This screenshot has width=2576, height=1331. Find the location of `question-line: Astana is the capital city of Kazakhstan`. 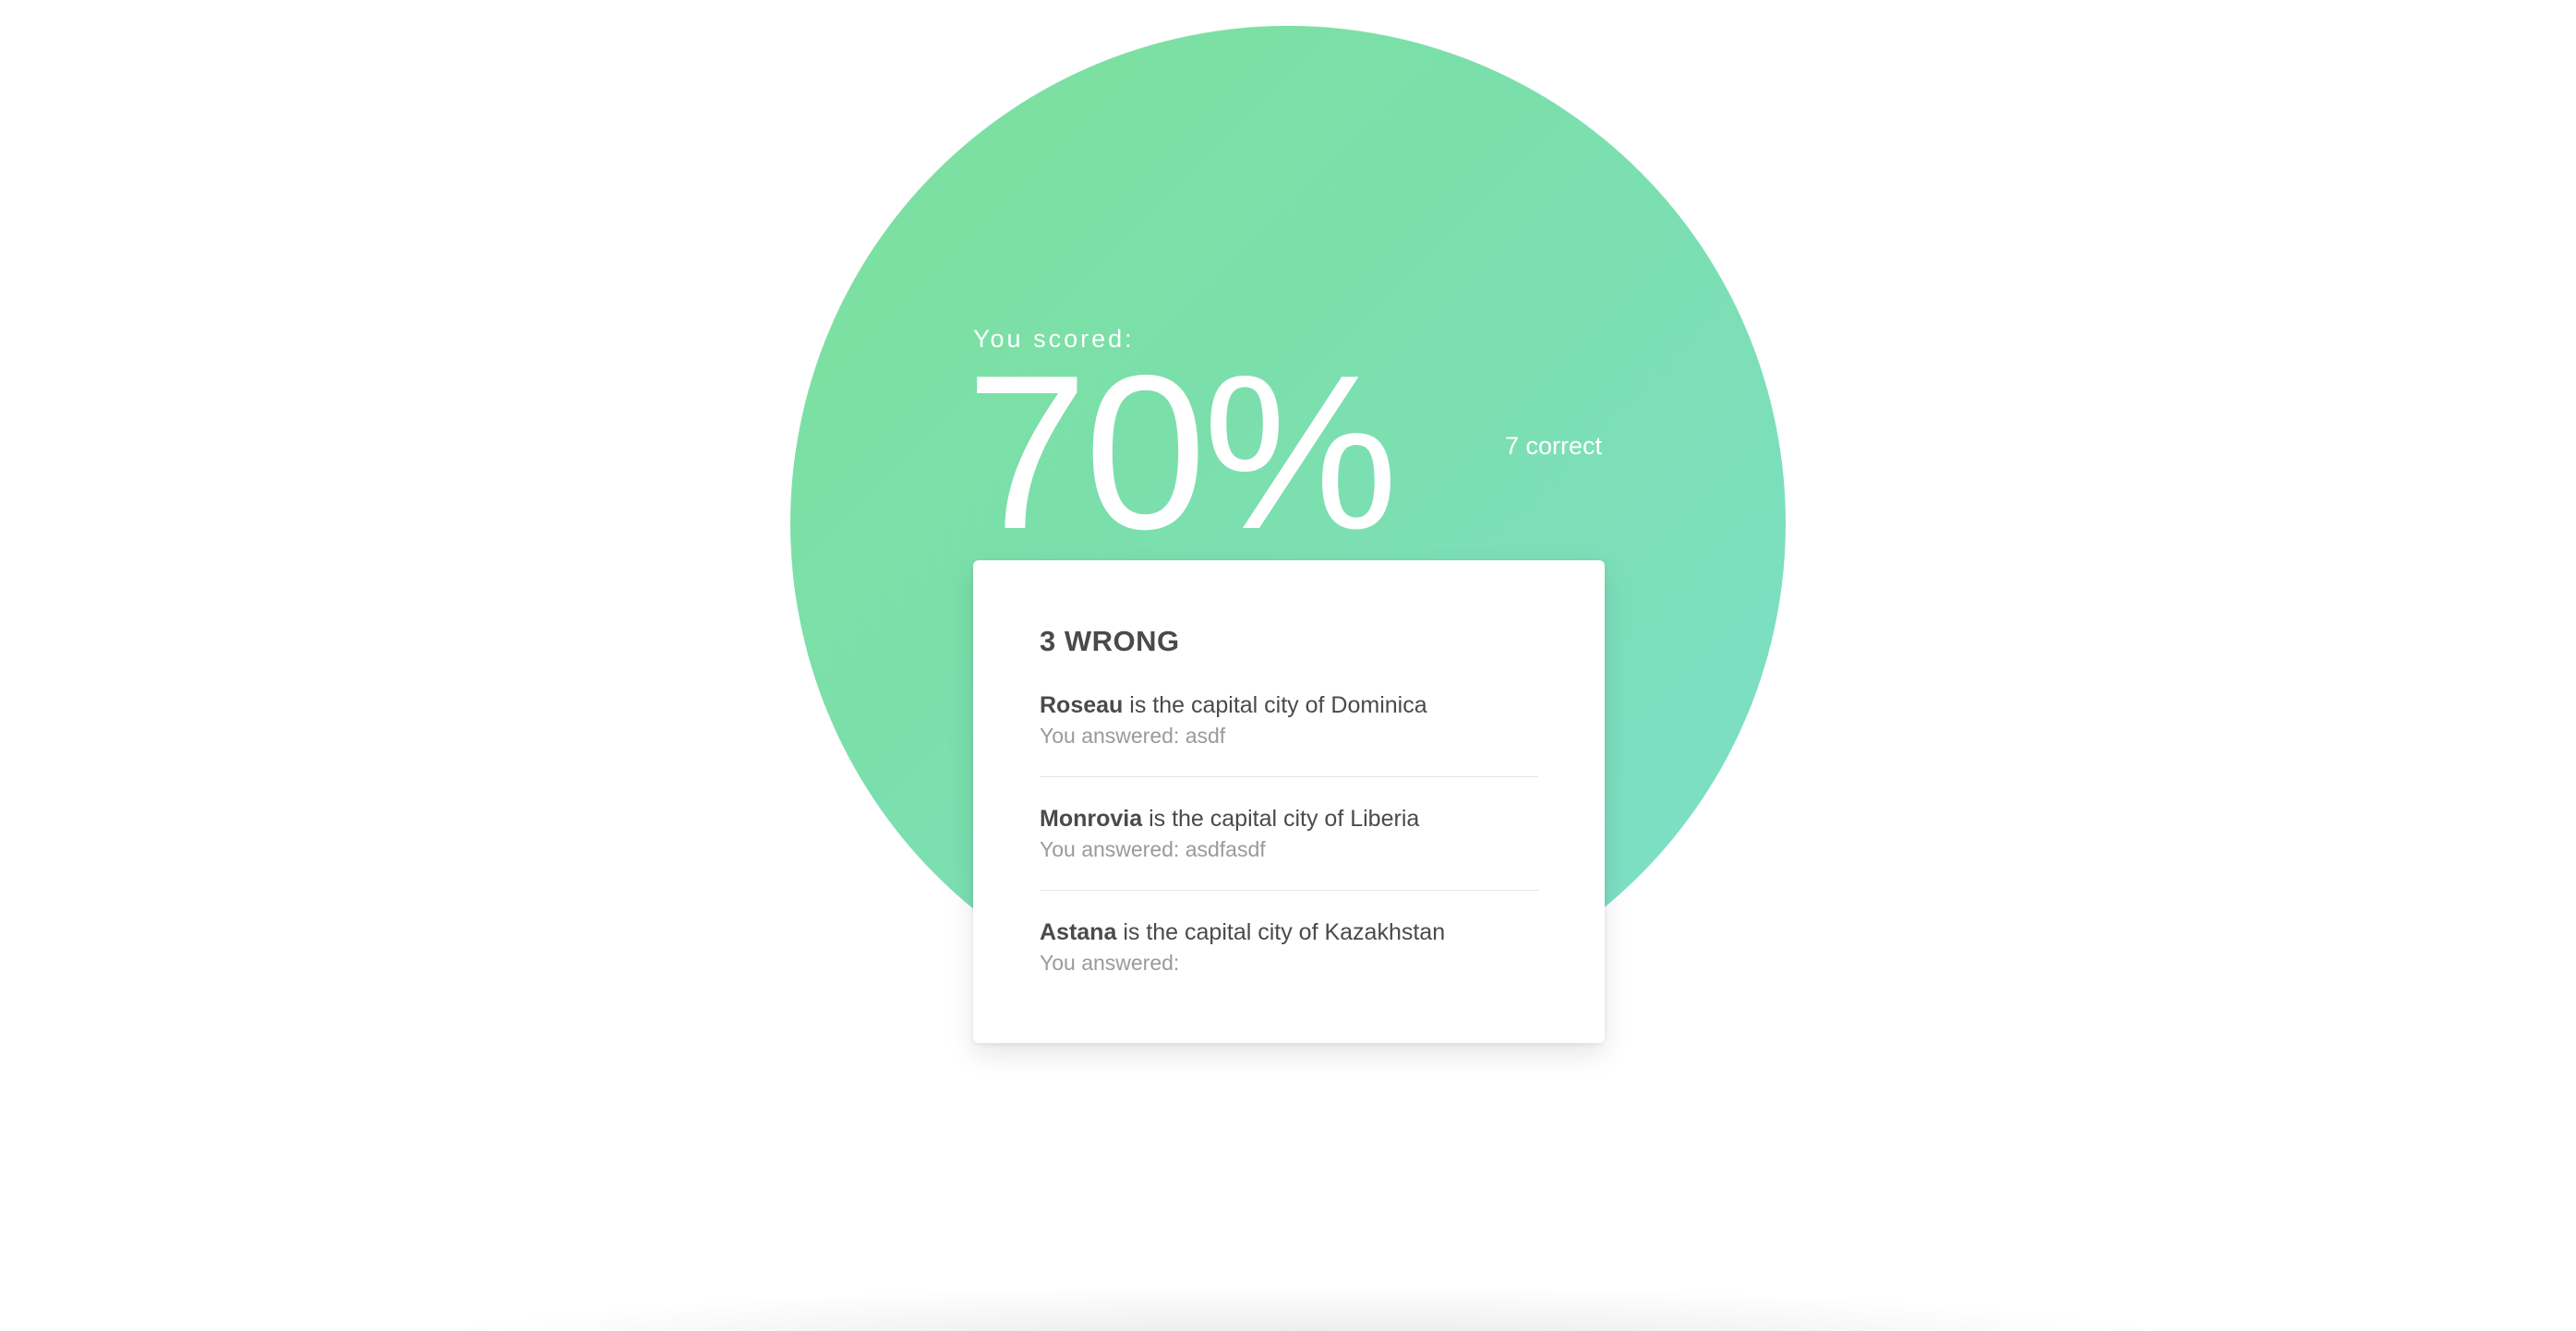

question-line: Astana is the capital city of Kazakhstan is located at coordinates (1289, 933).